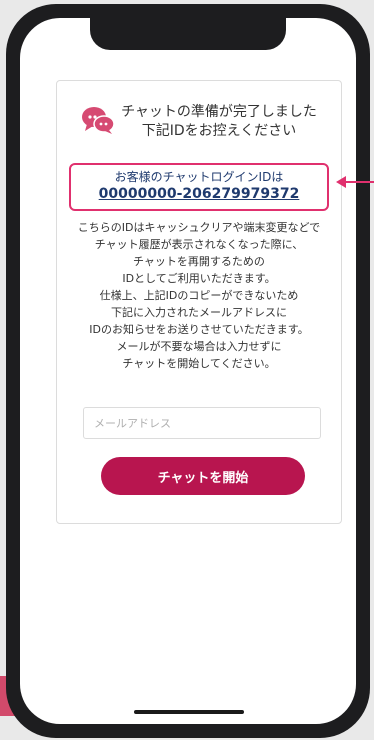  I want to click on description-line: 仕様上、上記IDのコピーができないため, so click(199, 295).